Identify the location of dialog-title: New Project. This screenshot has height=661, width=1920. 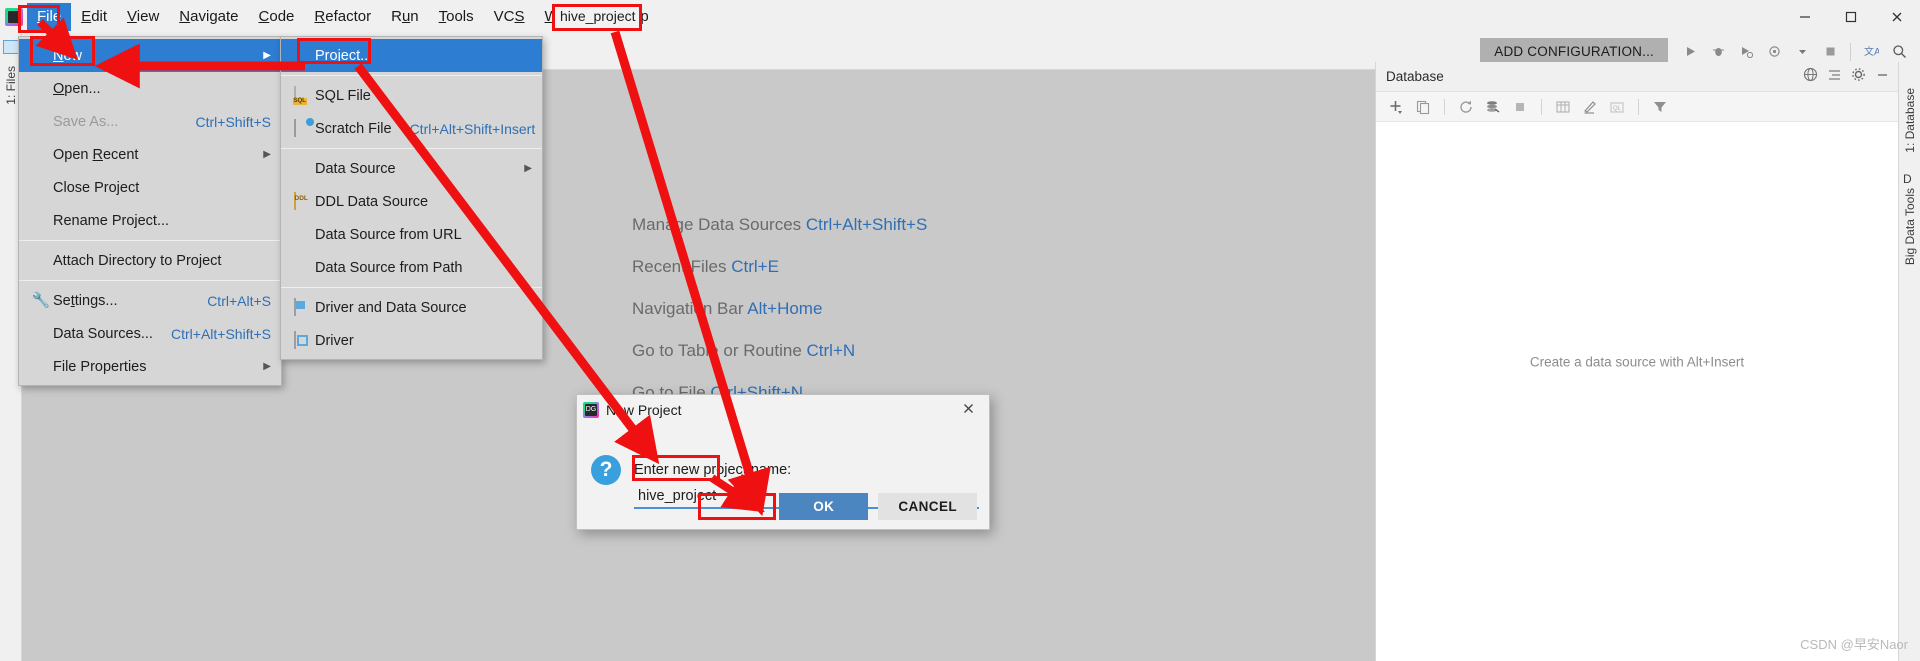
(644, 410).